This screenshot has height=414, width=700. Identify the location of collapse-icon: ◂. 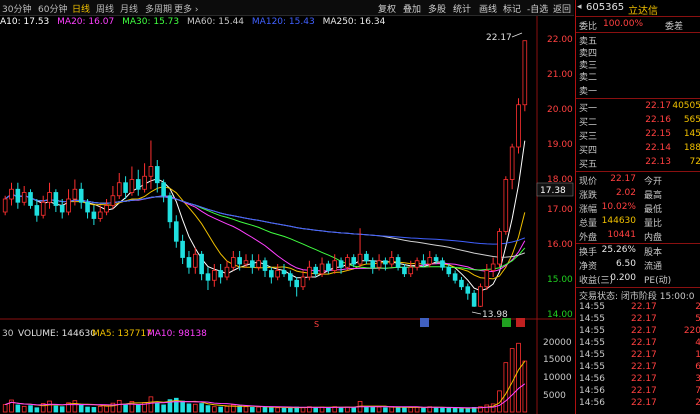
(579, 7).